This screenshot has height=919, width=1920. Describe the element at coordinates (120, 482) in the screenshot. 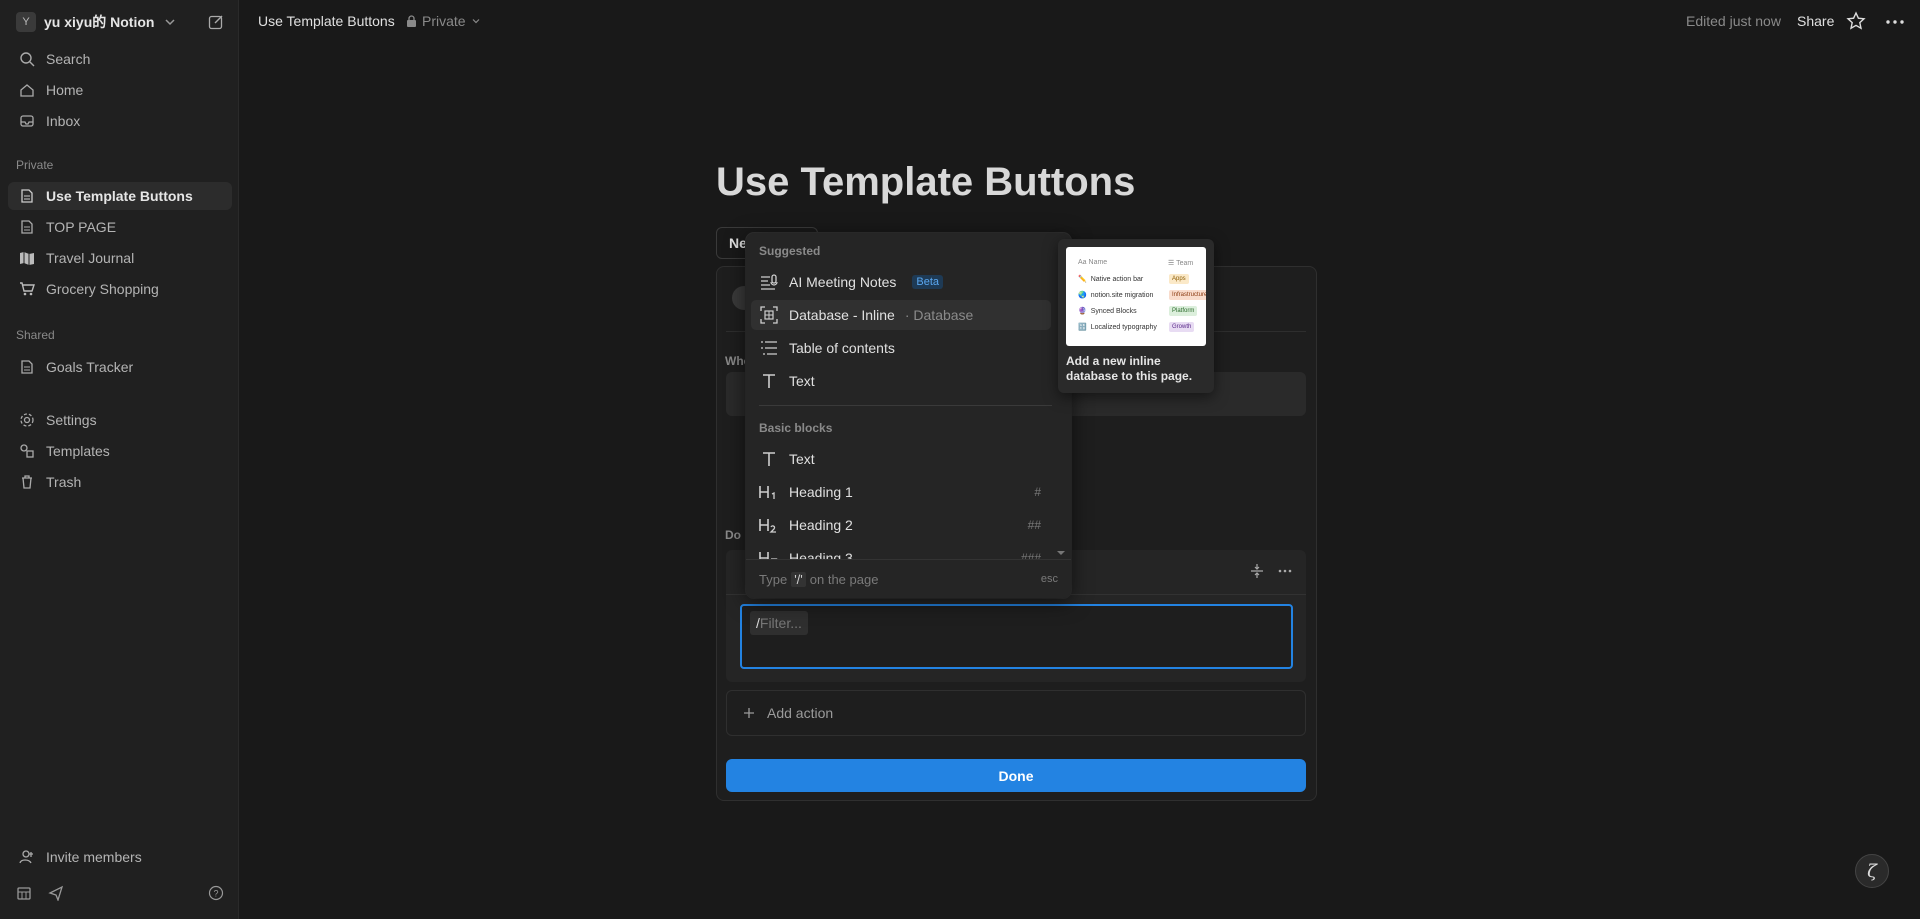

I see `sidebar-item-trash: Trash` at that location.